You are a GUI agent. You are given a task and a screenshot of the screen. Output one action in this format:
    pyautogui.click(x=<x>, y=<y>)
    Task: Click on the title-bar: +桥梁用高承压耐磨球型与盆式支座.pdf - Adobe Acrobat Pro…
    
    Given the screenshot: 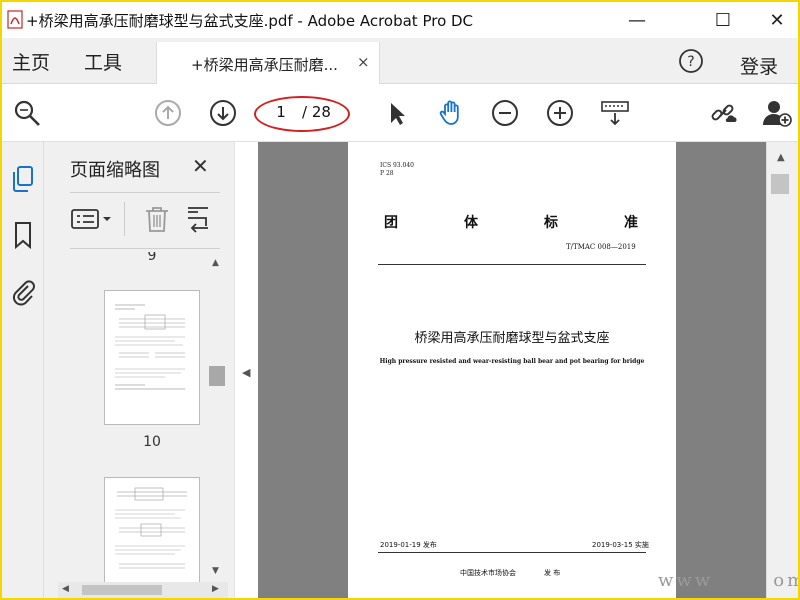 What is the action you would take?
    pyautogui.click(x=400, y=20)
    